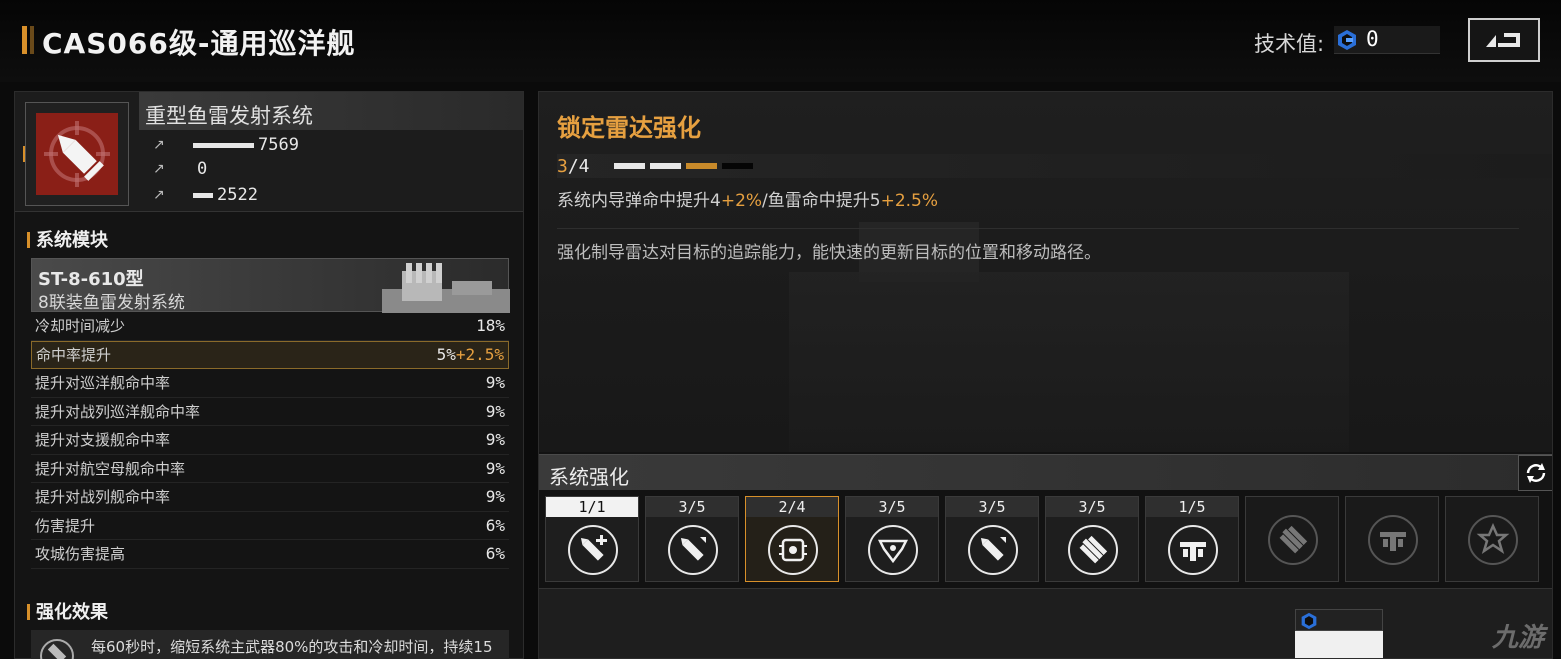  What do you see at coordinates (80, 326) in the screenshot?
I see `module-stat-label: 冷却时间减少` at bounding box center [80, 326].